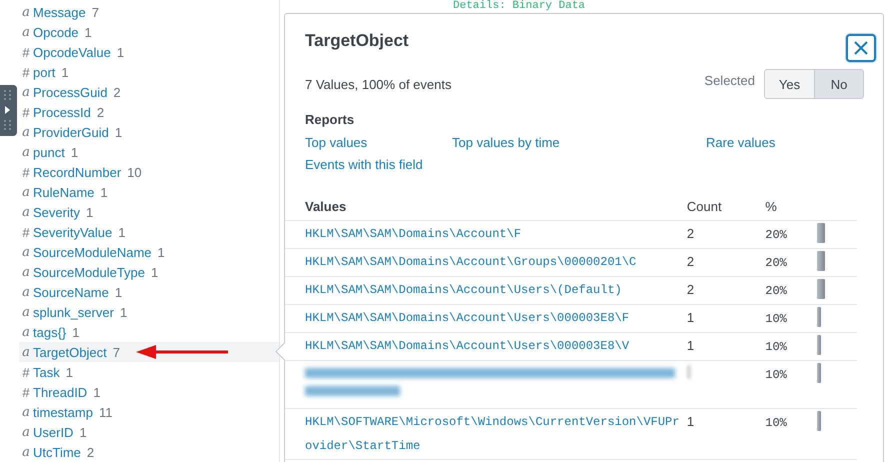  Describe the element at coordinates (378, 84) in the screenshot. I see `values-summary: 7 Values, 100% of events` at that location.